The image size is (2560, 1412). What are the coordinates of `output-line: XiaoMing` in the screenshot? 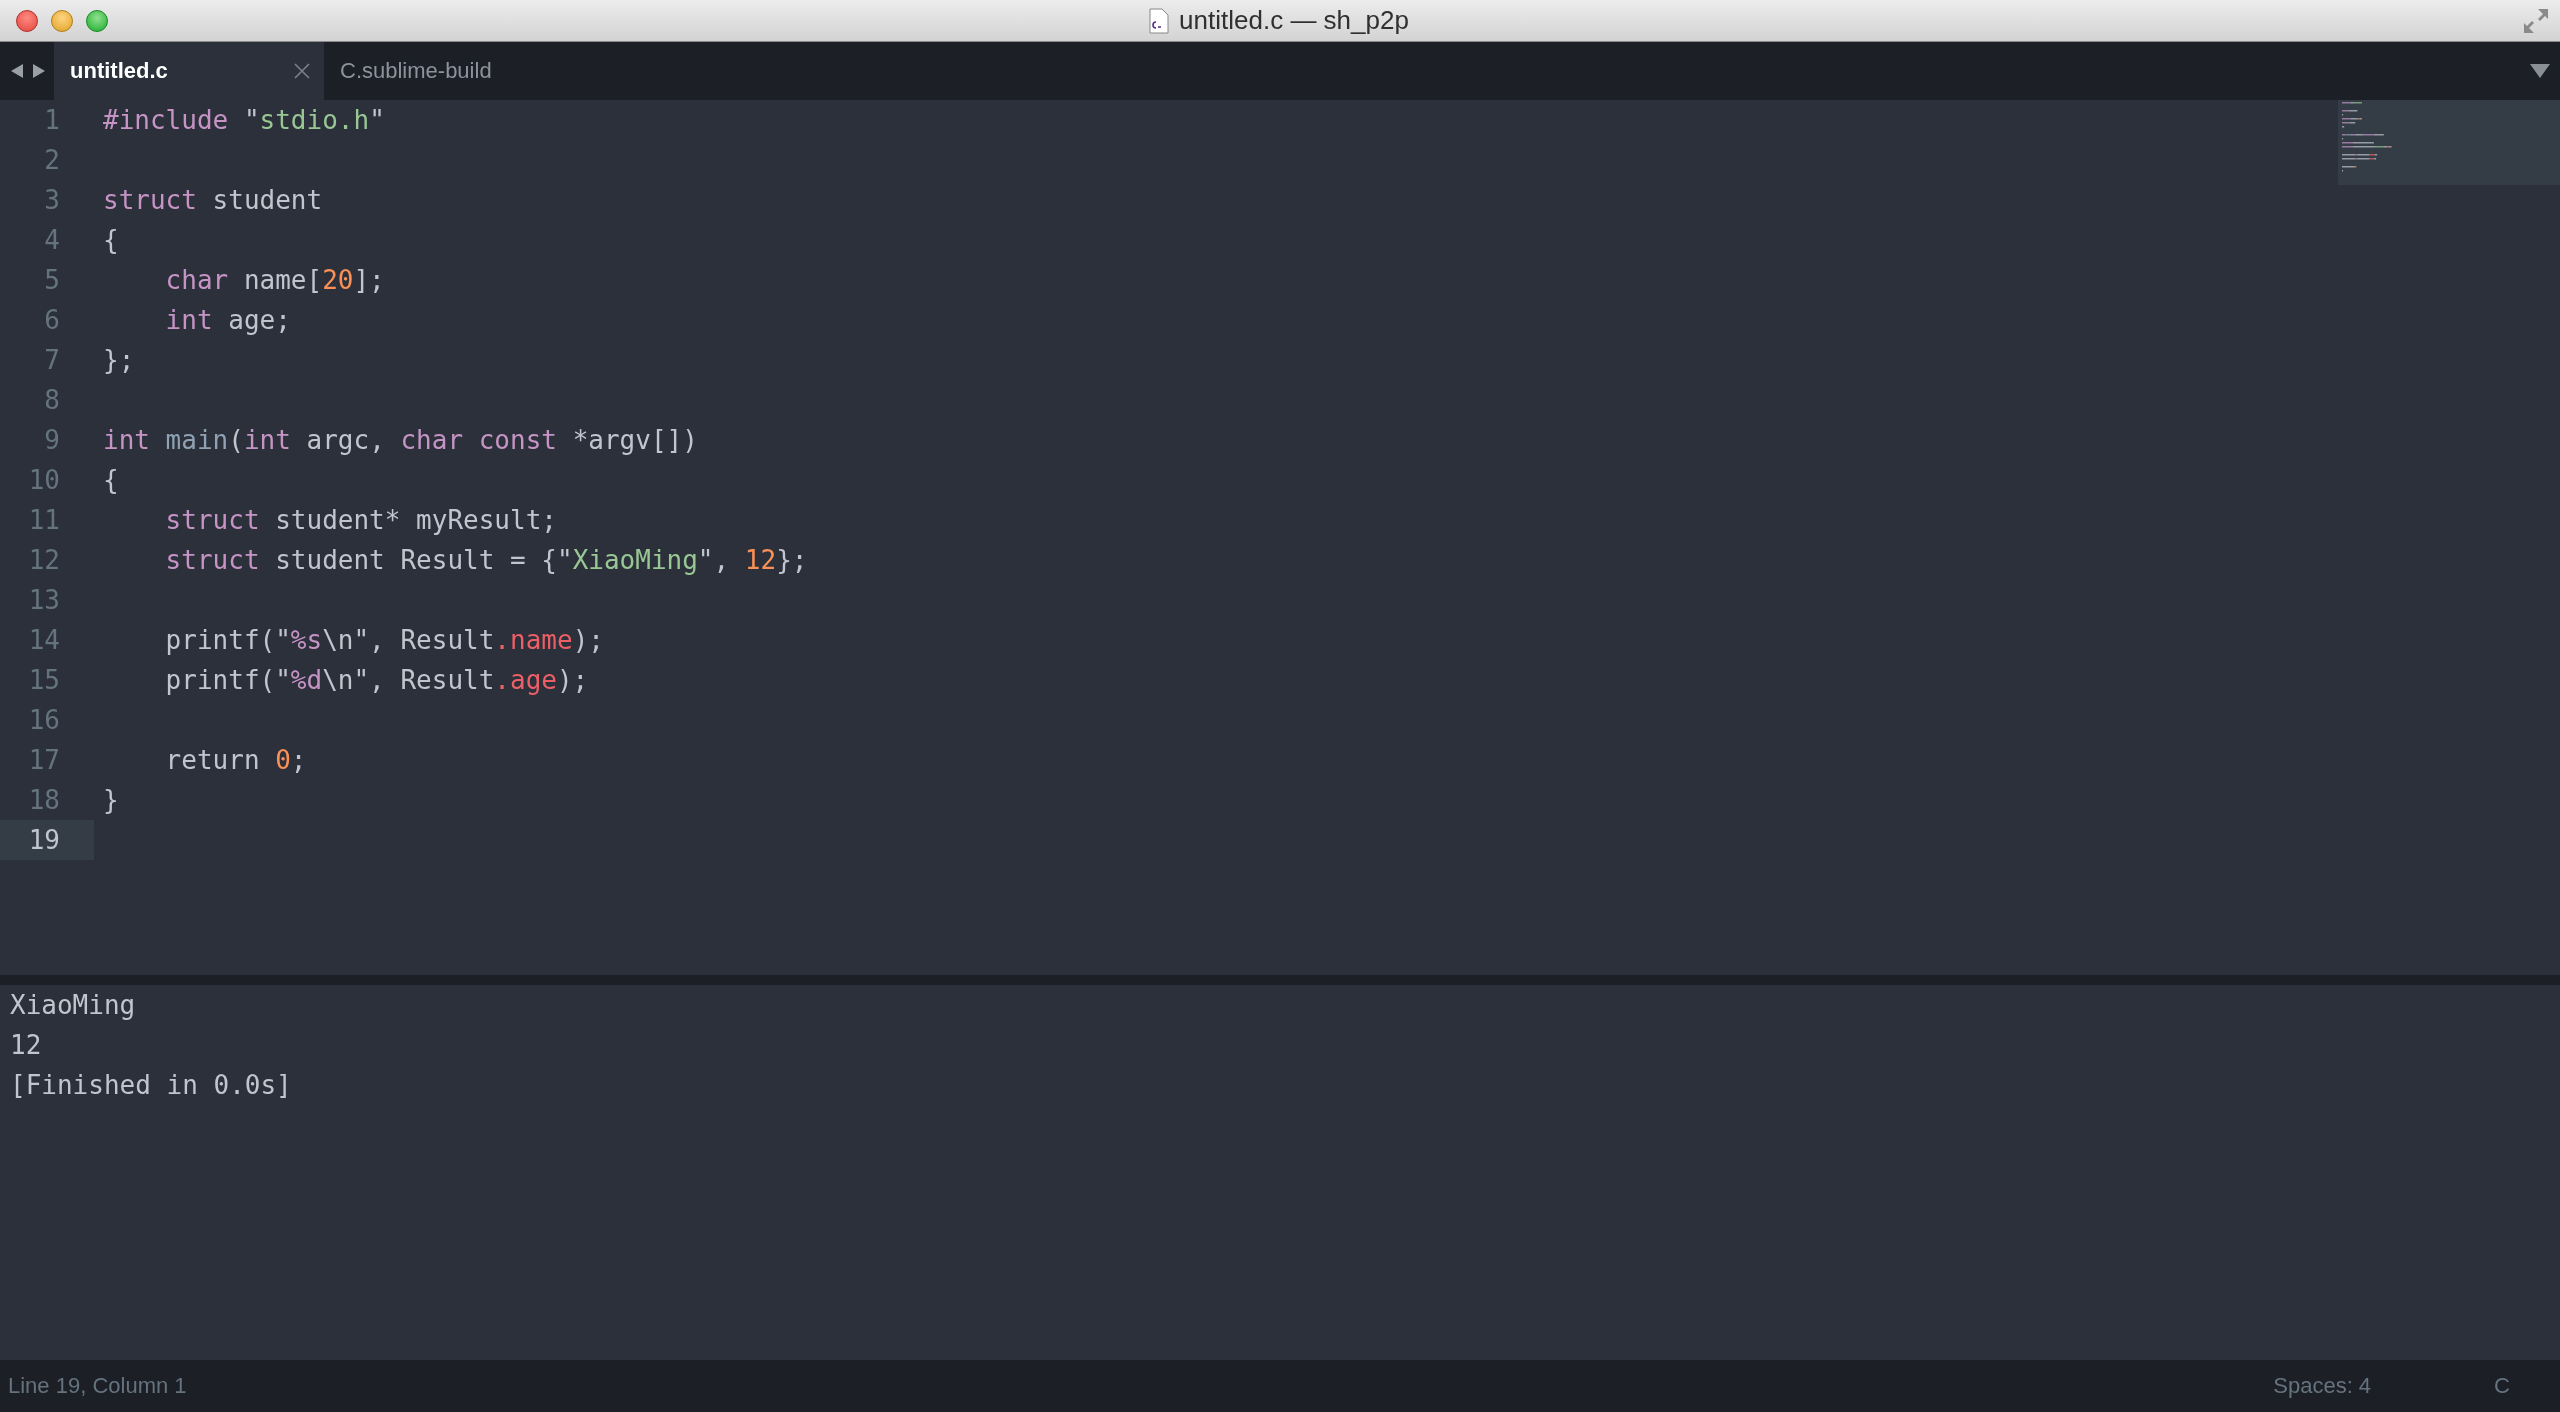 It's located at (73, 1005).